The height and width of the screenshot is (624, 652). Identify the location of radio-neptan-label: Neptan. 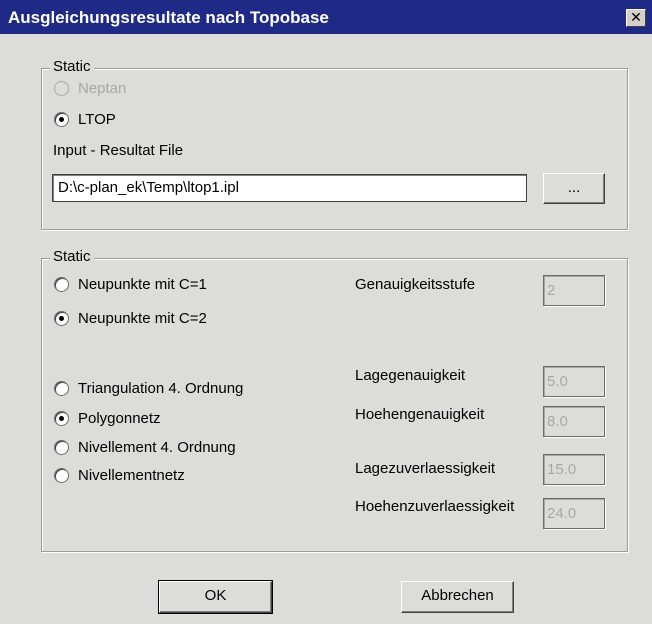
(102, 88).